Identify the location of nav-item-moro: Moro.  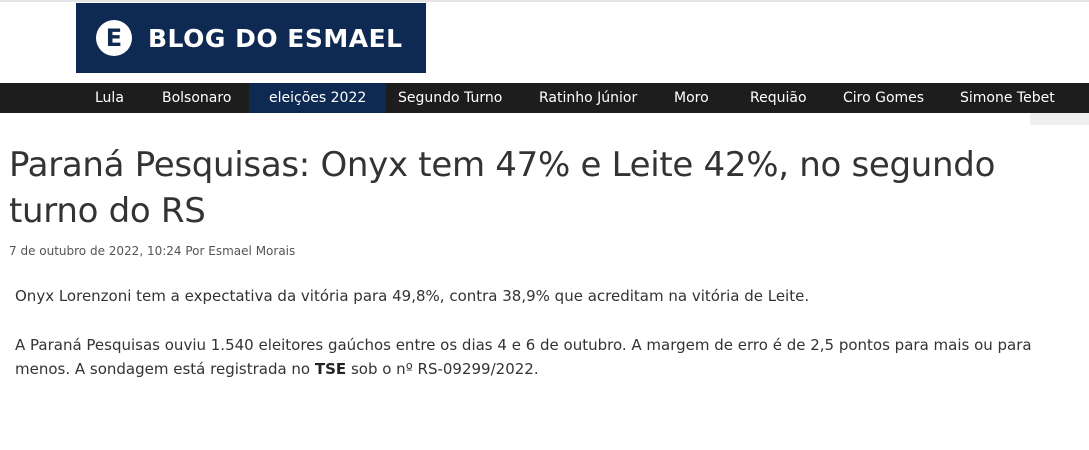
(691, 98).